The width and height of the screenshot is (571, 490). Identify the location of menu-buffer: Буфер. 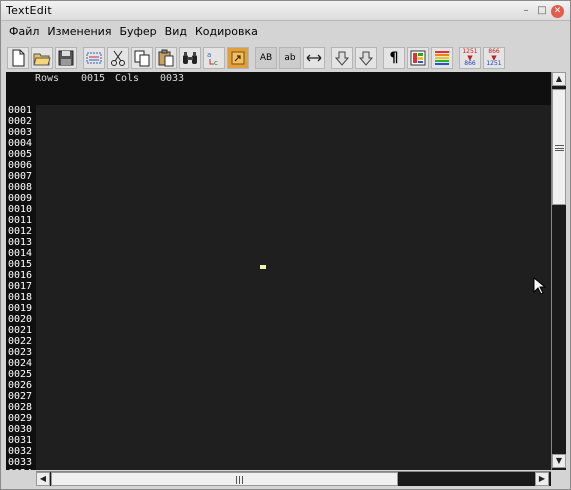
(137, 31).